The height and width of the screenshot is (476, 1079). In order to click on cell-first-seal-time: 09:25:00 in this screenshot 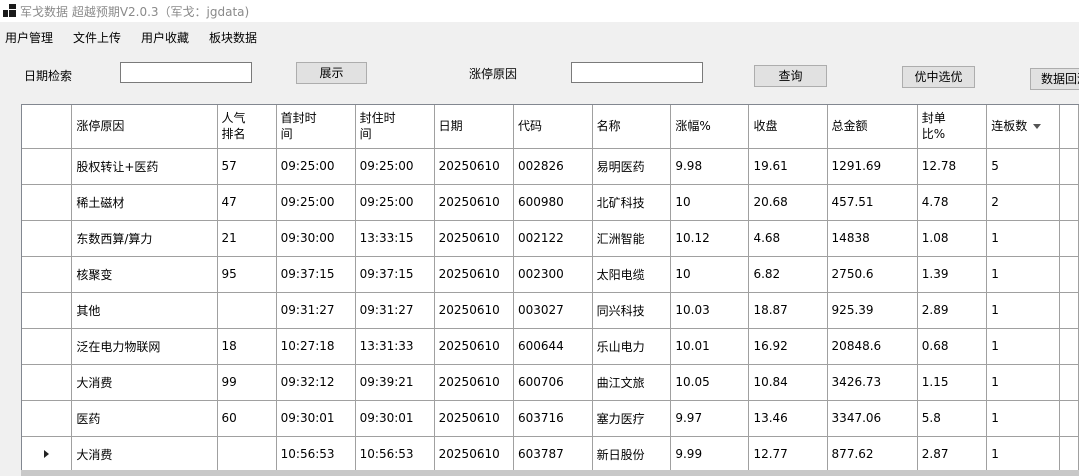, I will do `click(316, 202)`.